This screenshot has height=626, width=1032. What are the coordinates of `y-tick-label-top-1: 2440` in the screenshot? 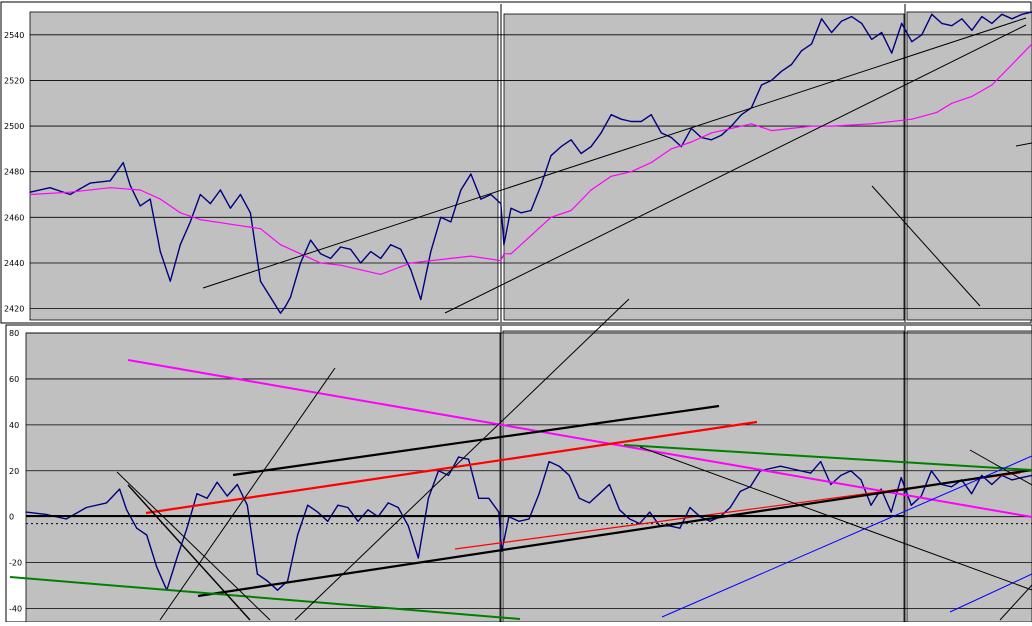 It's located at (14, 263).